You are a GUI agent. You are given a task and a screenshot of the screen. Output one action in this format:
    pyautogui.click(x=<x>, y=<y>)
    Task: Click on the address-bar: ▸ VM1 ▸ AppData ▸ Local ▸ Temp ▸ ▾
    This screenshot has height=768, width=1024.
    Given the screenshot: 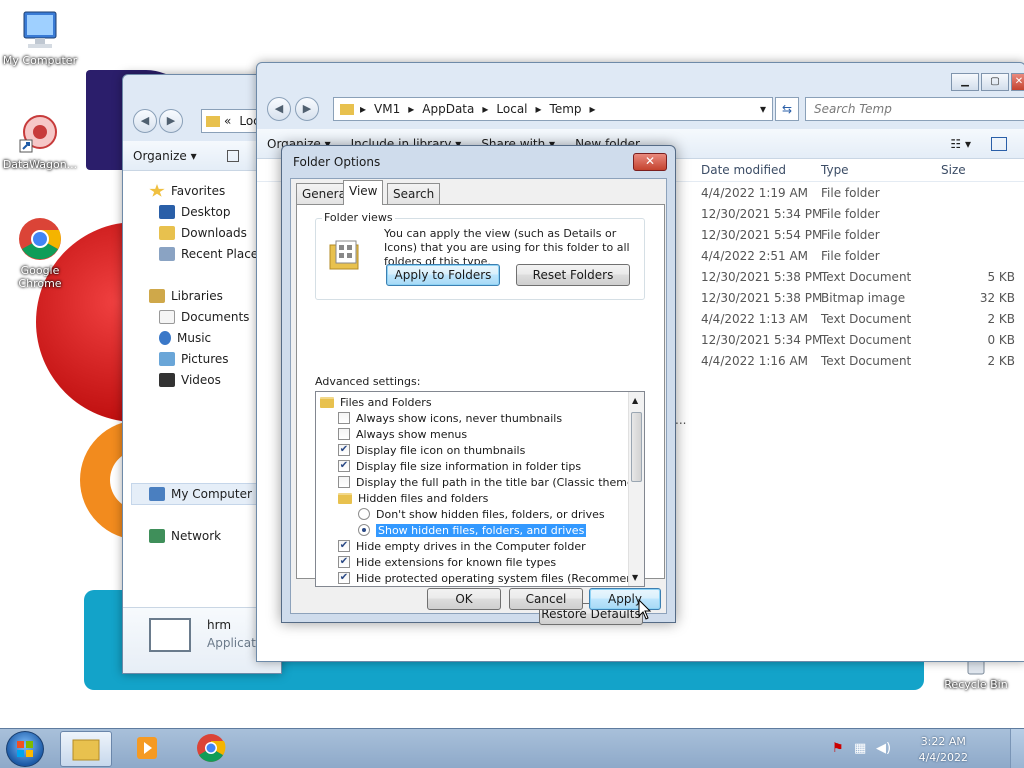 What is the action you would take?
    pyautogui.click(x=553, y=109)
    